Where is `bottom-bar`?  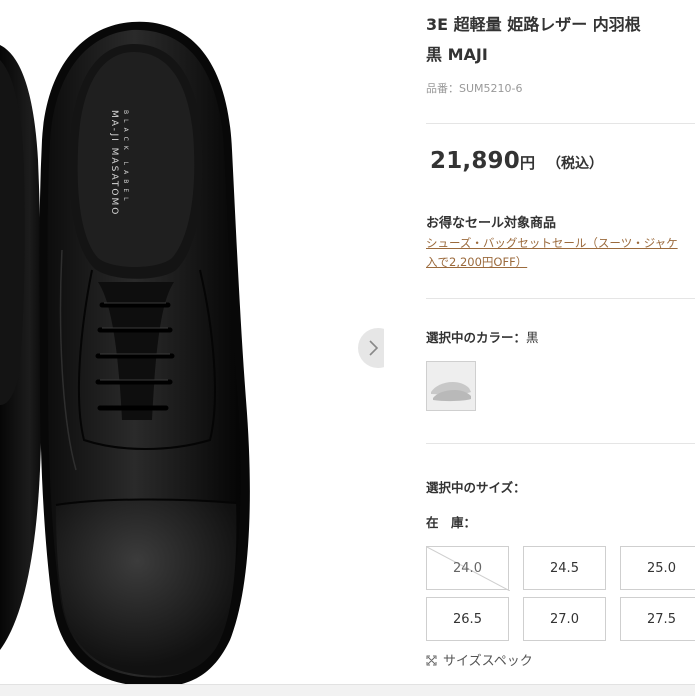 bottom-bar is located at coordinates (347, 690).